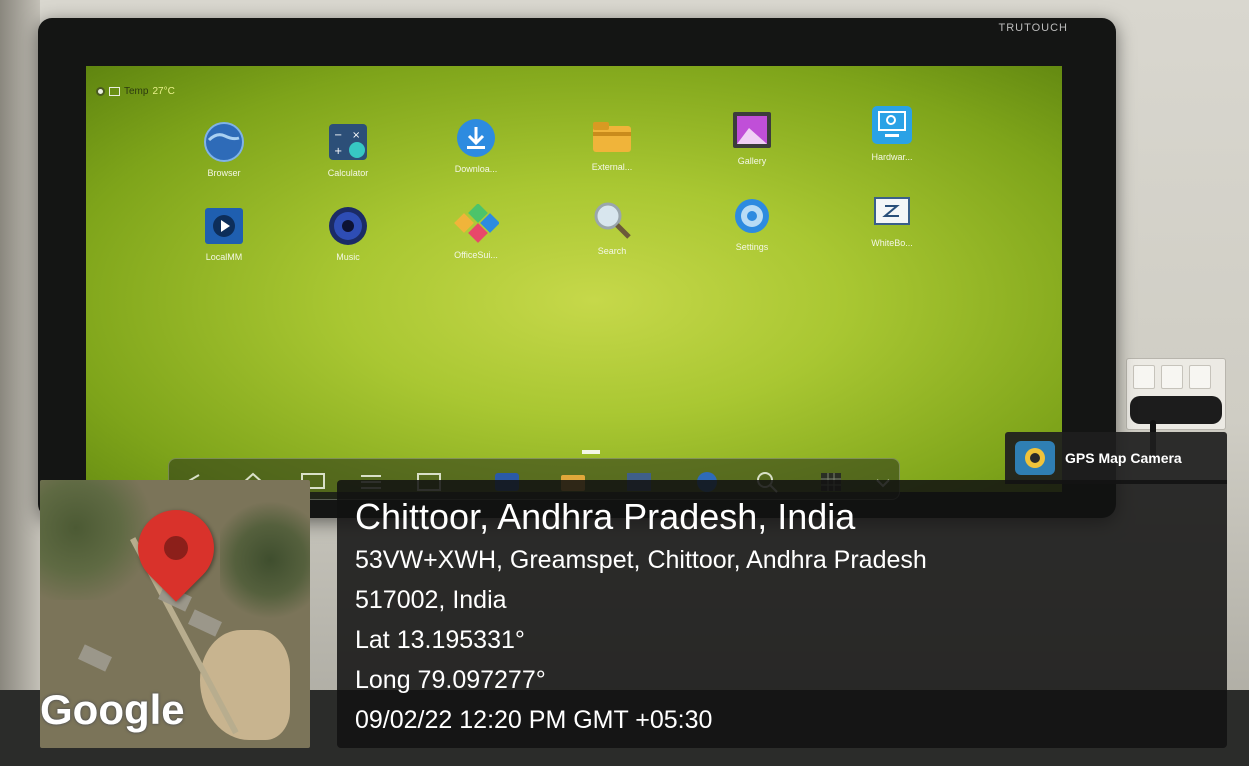 This screenshot has height=766, width=1249. What do you see at coordinates (224, 142) in the screenshot?
I see `globe-icon` at bounding box center [224, 142].